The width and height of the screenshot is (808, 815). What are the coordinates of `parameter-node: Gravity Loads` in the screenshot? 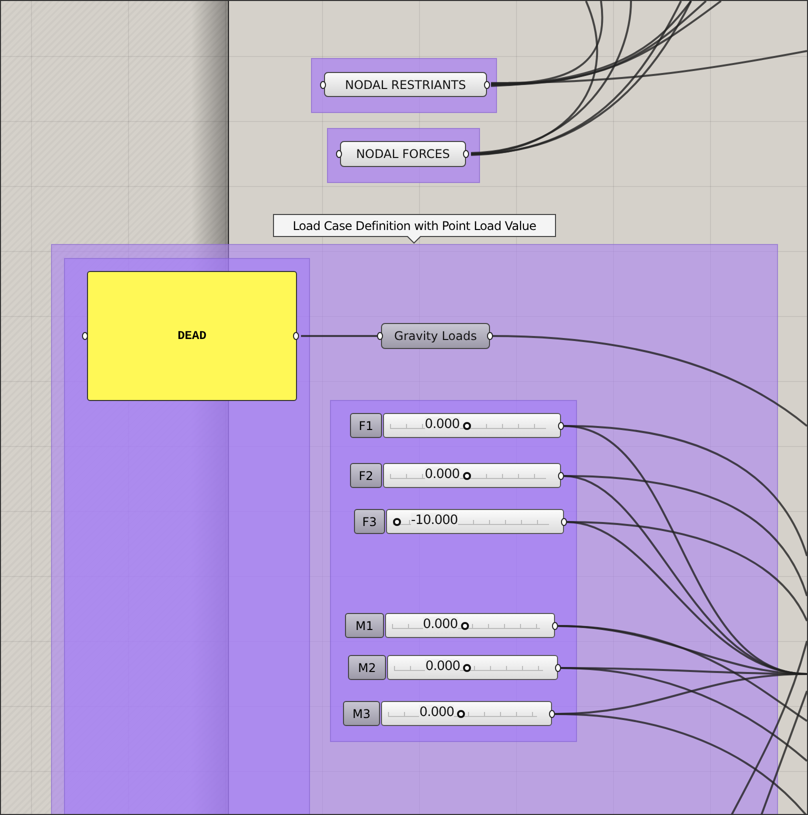 It's located at (435, 336).